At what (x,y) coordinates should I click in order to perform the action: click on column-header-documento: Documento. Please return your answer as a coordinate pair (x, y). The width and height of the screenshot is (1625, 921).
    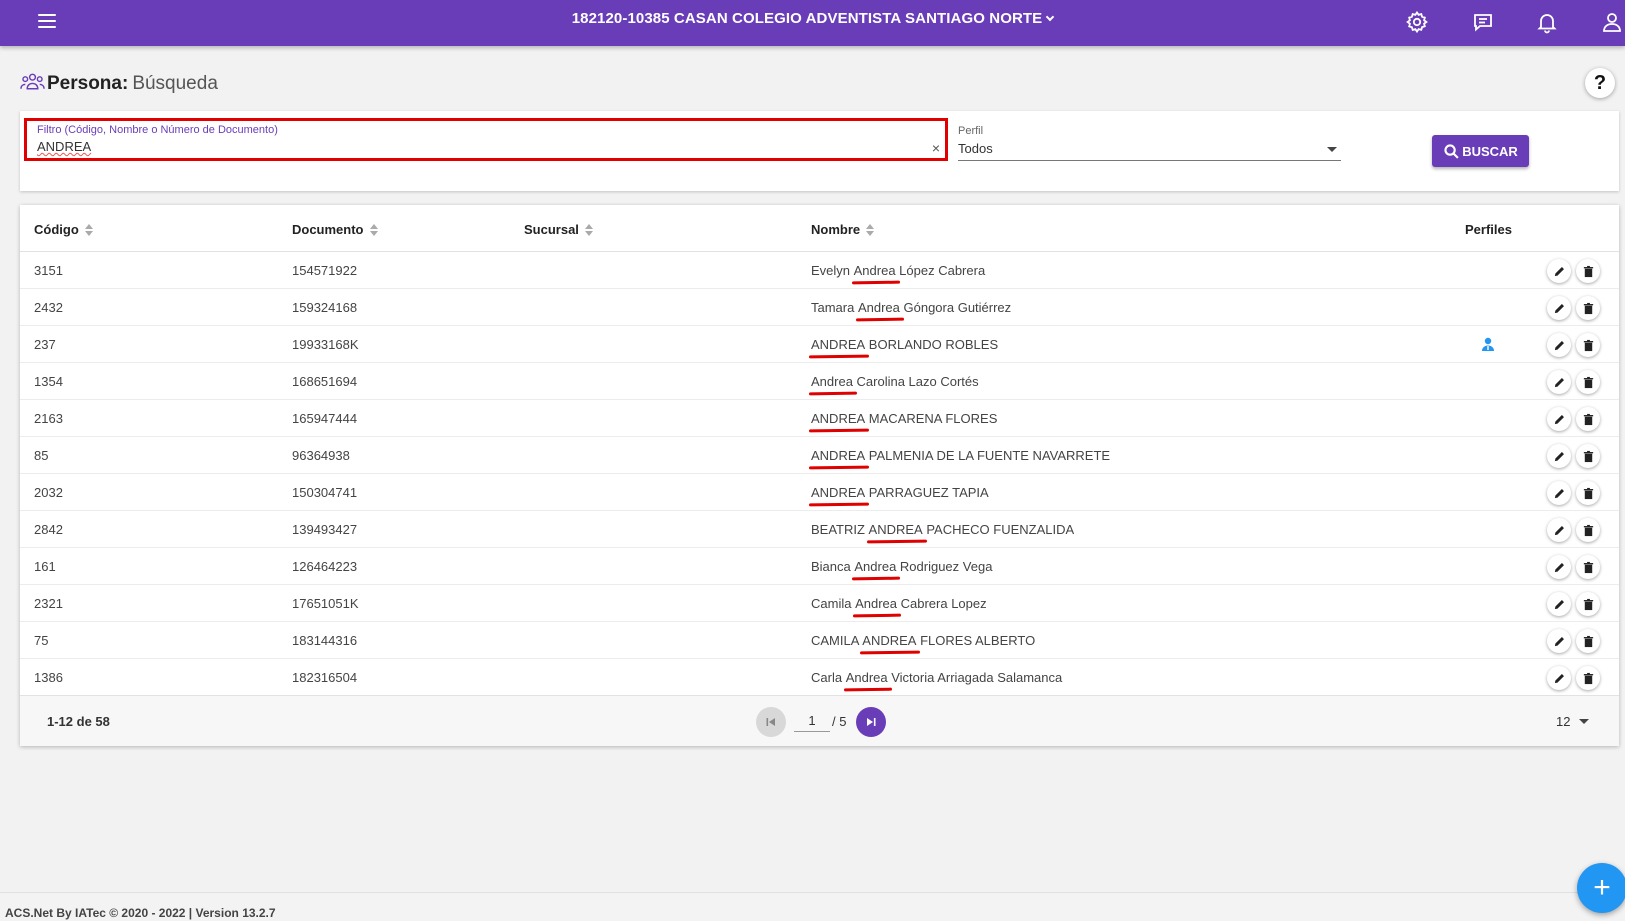
    Looking at the image, I should click on (335, 229).